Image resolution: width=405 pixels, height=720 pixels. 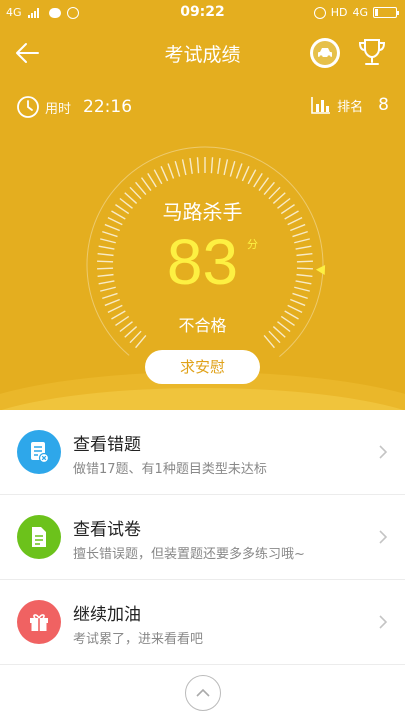 What do you see at coordinates (39, 622) in the screenshot?
I see `gift-icon` at bounding box center [39, 622].